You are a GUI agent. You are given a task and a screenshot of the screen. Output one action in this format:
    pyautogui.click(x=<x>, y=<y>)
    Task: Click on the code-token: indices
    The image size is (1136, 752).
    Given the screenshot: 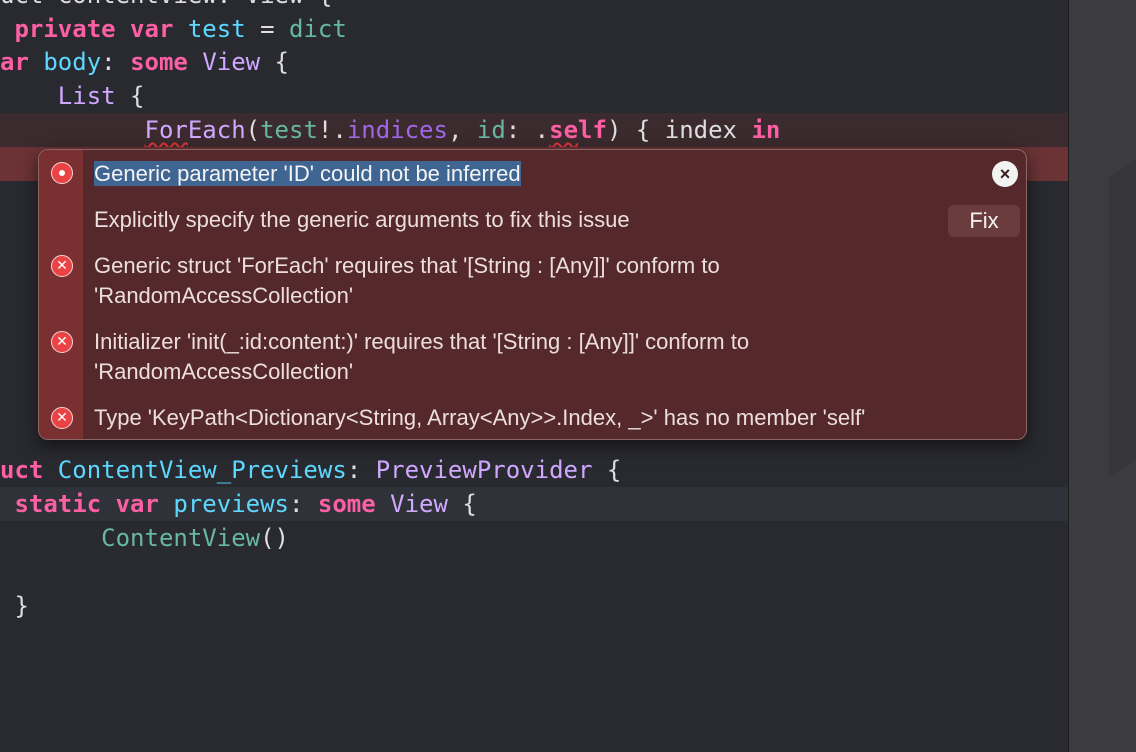 What is the action you would take?
    pyautogui.click(x=397, y=130)
    